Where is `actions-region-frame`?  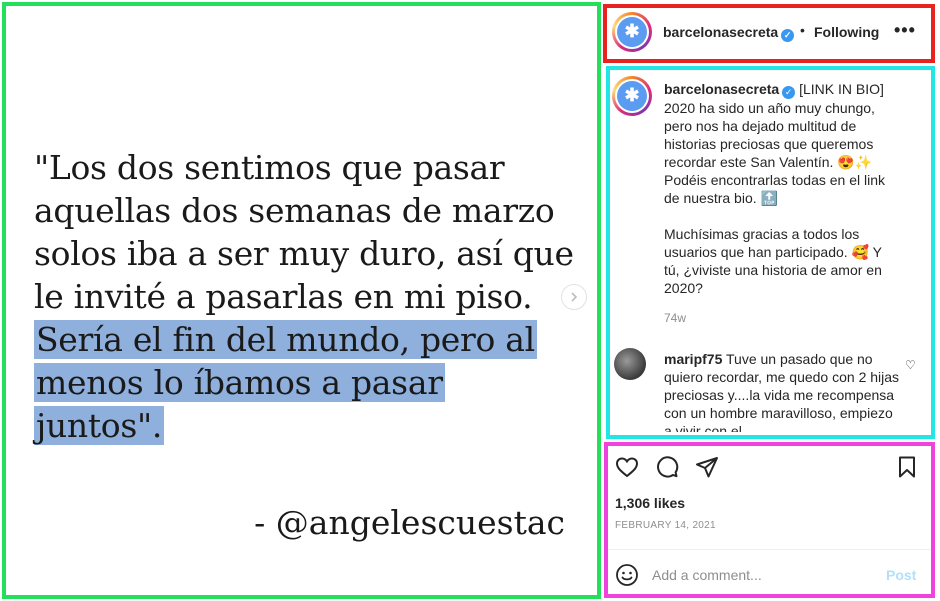
actions-region-frame is located at coordinates (769, 520).